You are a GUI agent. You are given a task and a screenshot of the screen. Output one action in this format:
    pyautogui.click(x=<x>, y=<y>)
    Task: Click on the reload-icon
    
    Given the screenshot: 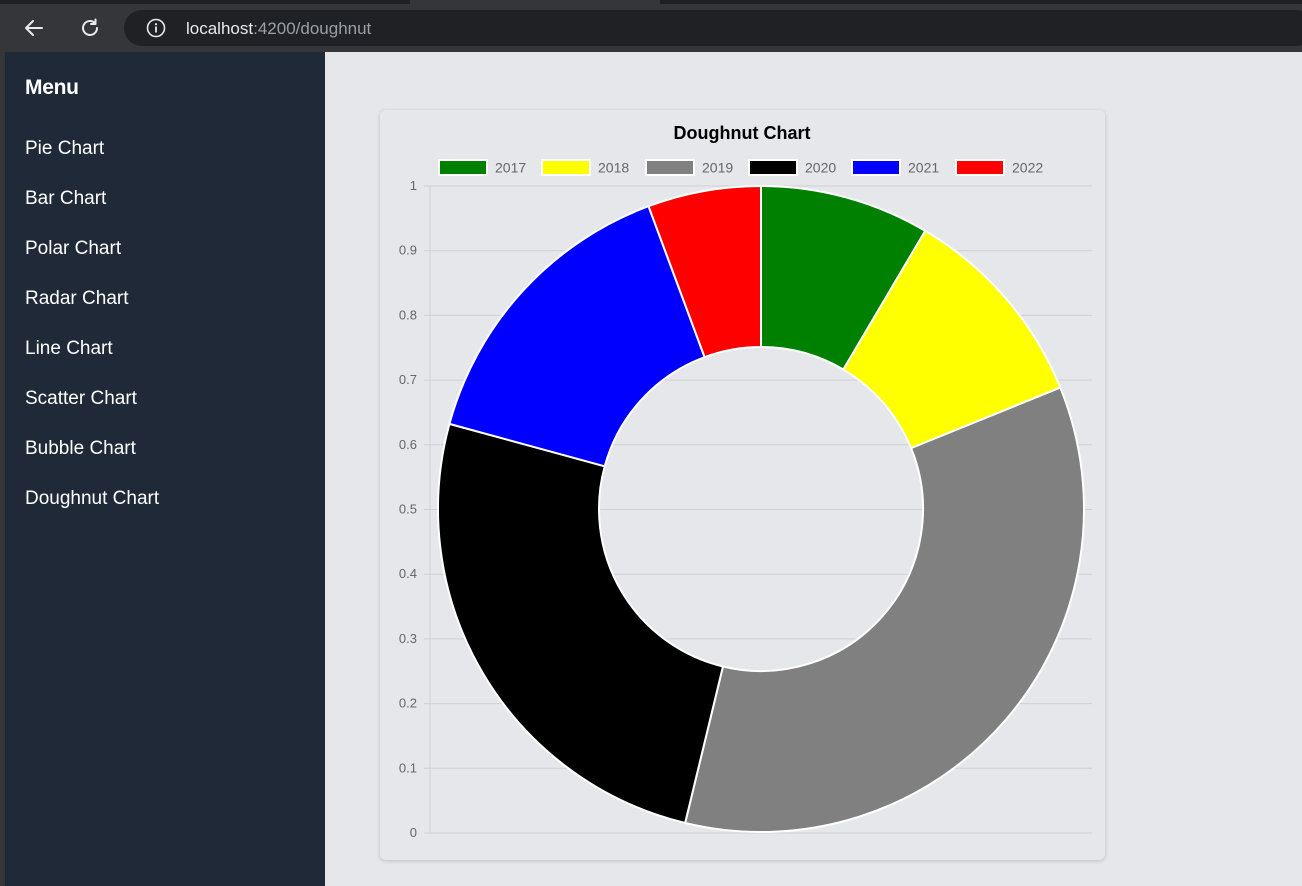 What is the action you would take?
    pyautogui.click(x=90, y=28)
    